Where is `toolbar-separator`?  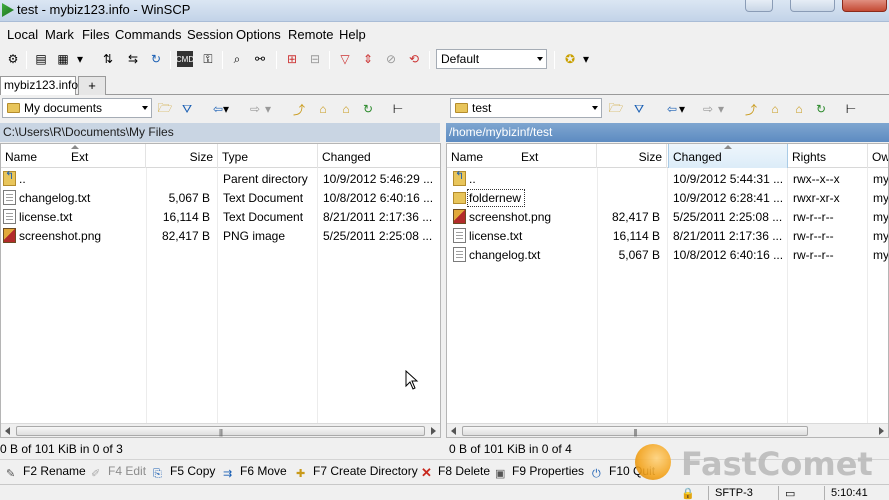
toolbar-separator is located at coordinates (26, 60).